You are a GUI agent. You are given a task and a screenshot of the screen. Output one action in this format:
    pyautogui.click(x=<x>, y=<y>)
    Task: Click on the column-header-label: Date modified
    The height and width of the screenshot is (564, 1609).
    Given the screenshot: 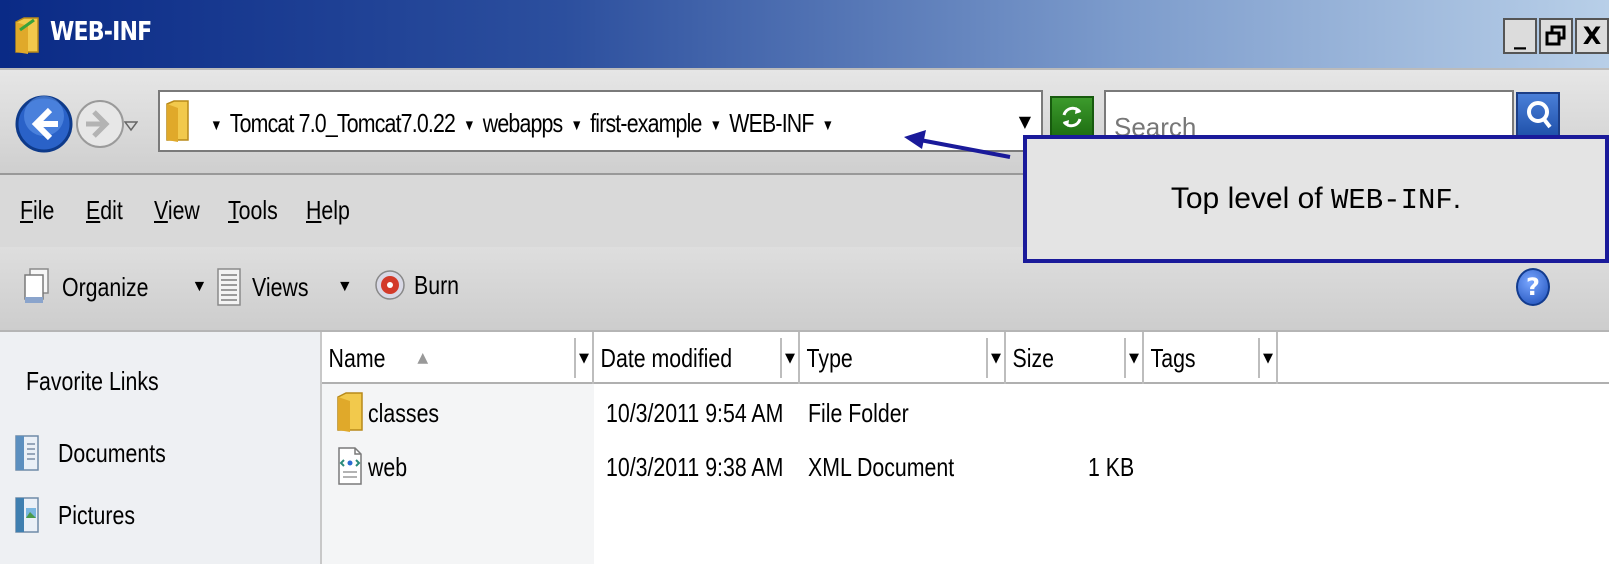 What is the action you would take?
    pyautogui.click(x=666, y=357)
    